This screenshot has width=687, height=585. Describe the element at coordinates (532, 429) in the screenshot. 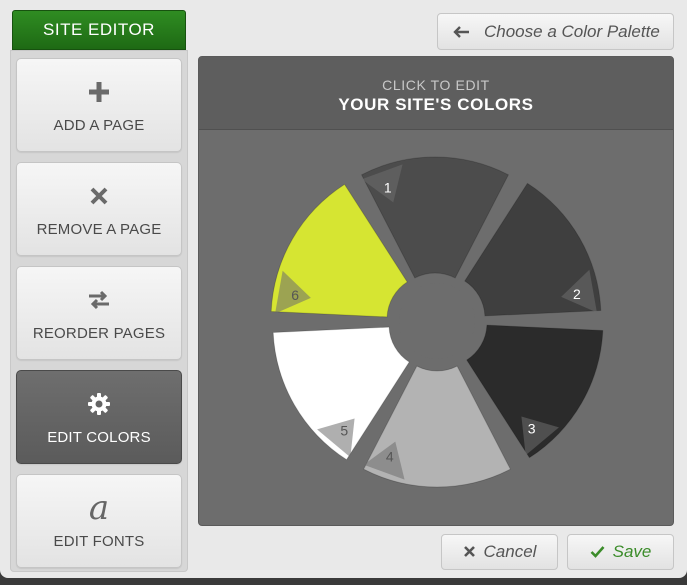

I see `swatch-number: 3` at that location.